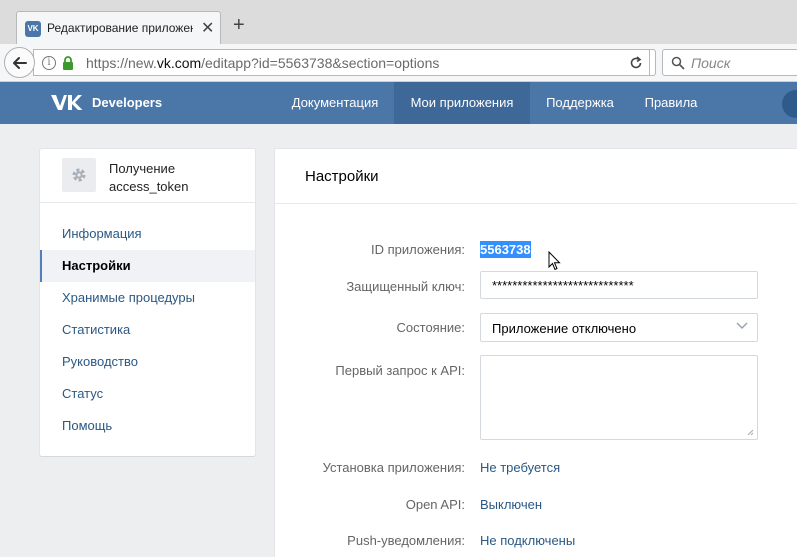  I want to click on nav-my-apps: Мои приложения, so click(462, 103).